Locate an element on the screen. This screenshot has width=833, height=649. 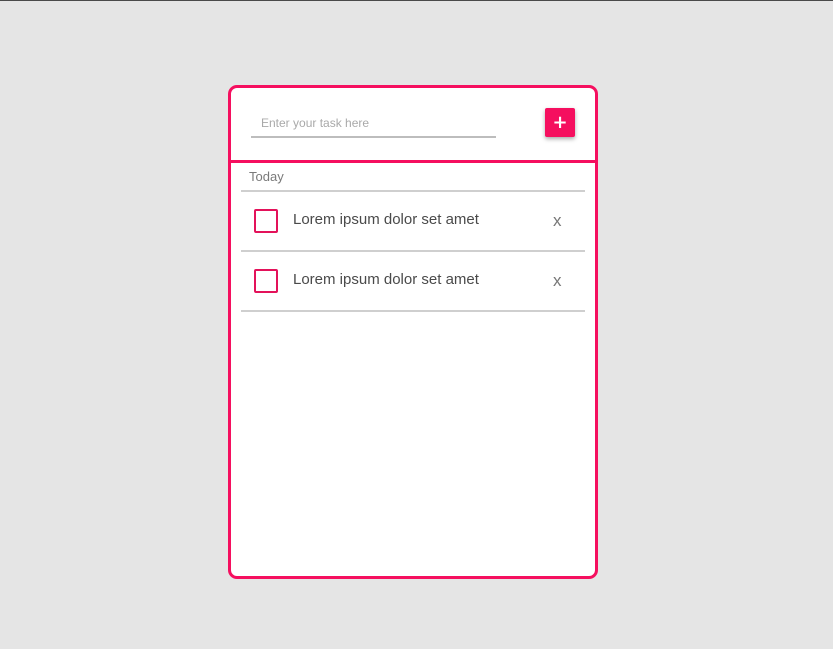
todo-header: + is located at coordinates (413, 125).